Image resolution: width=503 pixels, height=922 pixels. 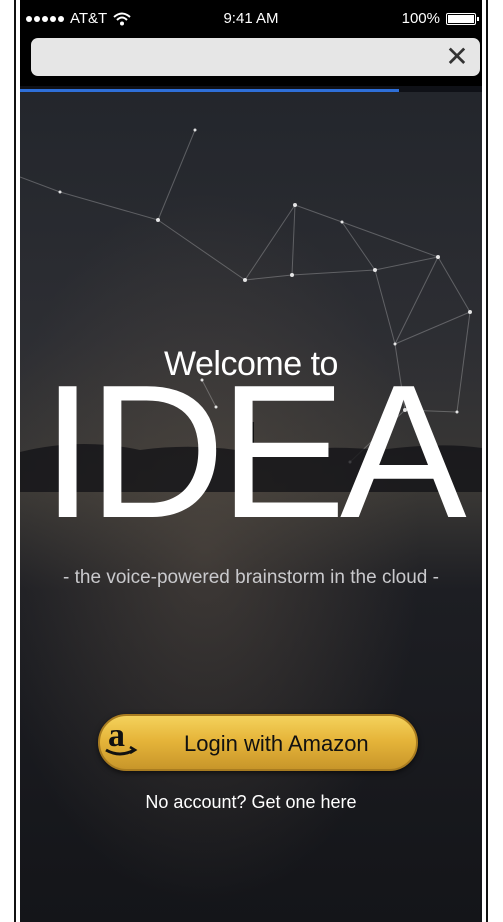 What do you see at coordinates (251, 802) in the screenshot?
I see `signup-link: No account? Get one here` at bounding box center [251, 802].